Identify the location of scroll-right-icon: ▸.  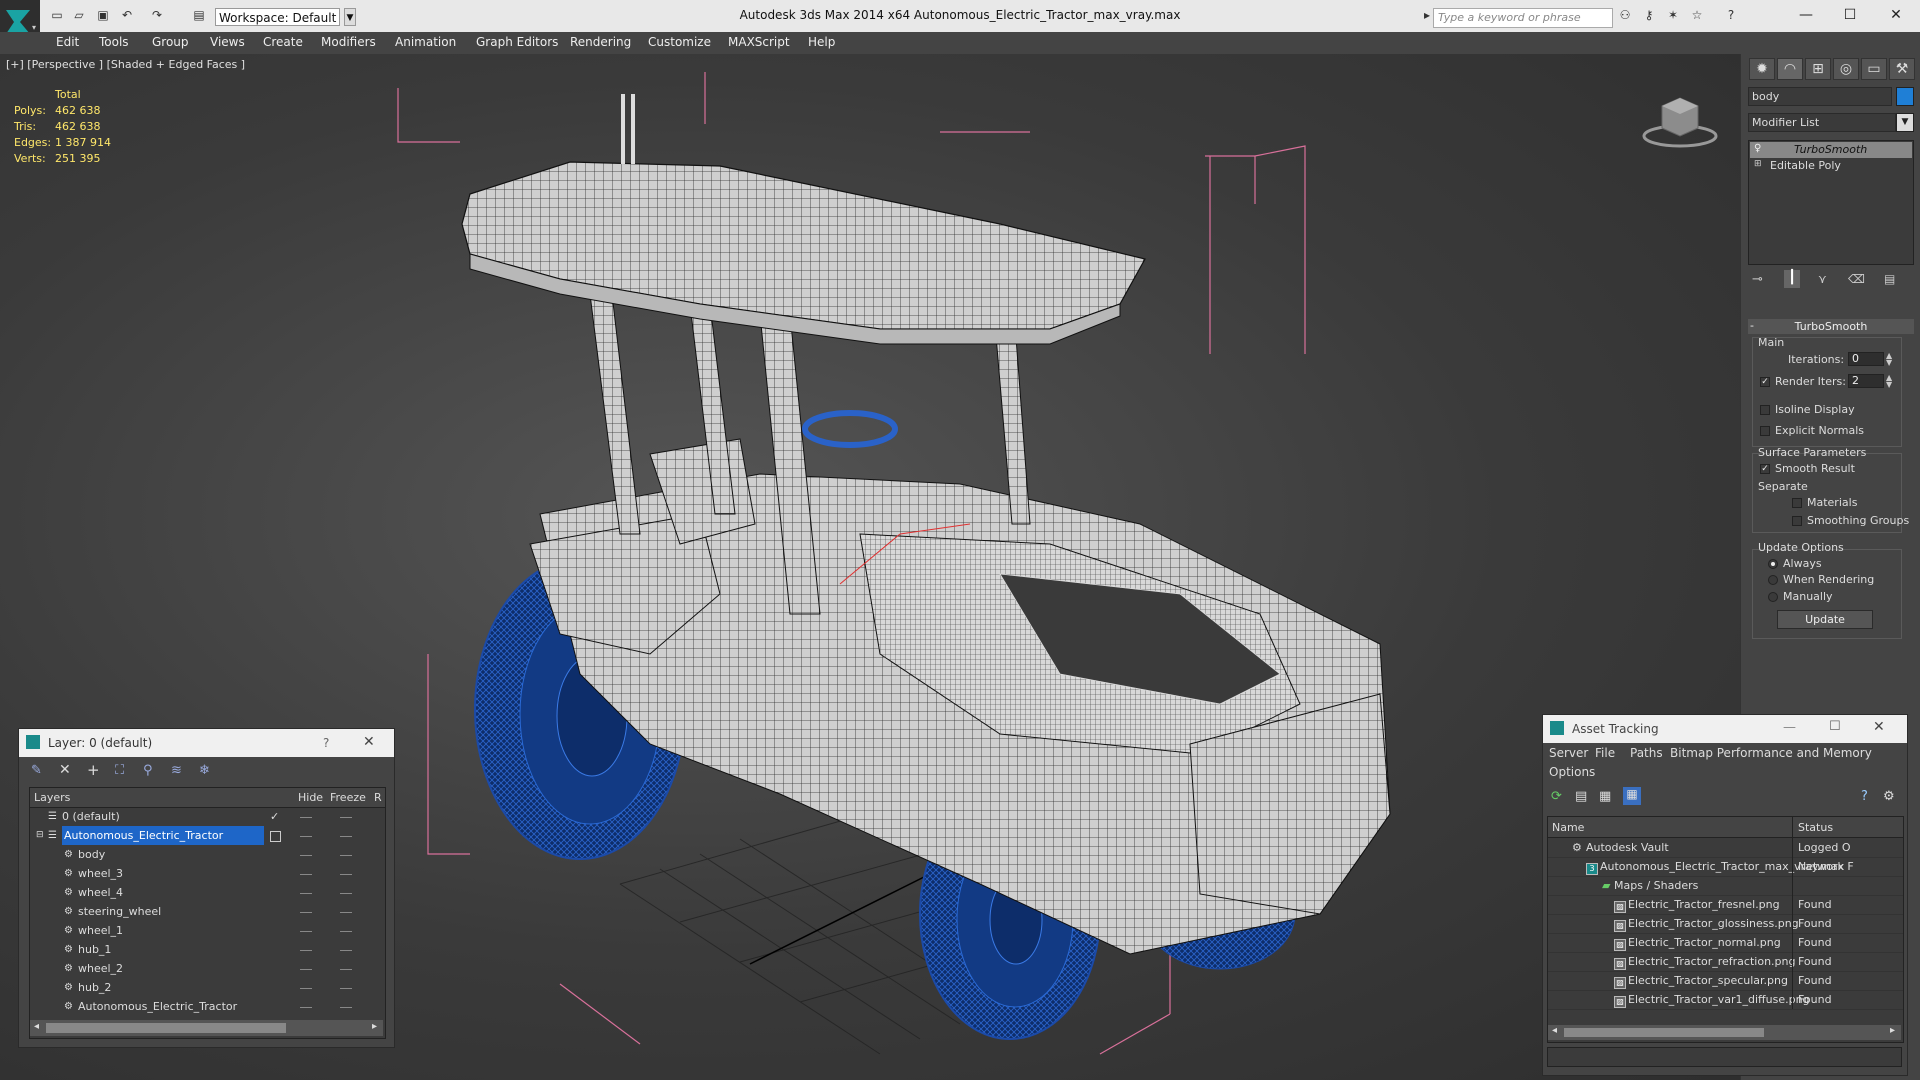
(374, 1026).